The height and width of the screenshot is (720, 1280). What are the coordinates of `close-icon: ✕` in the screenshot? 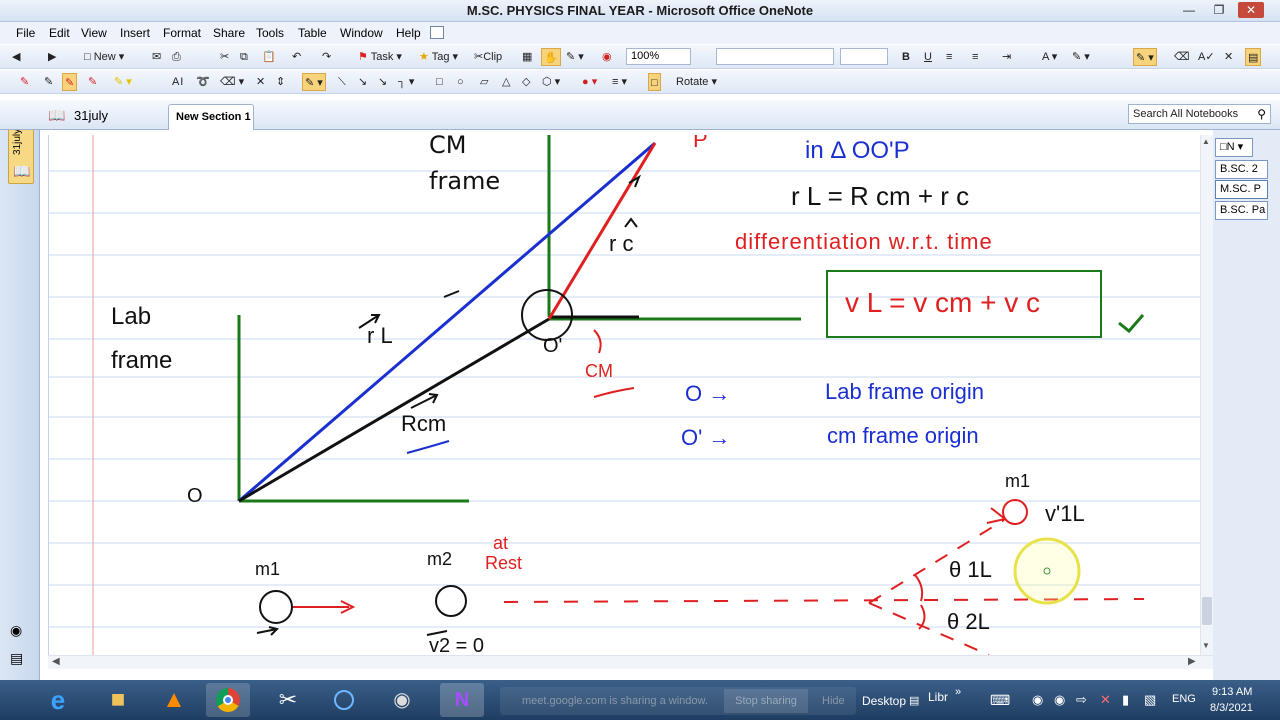 It's located at (1251, 10).